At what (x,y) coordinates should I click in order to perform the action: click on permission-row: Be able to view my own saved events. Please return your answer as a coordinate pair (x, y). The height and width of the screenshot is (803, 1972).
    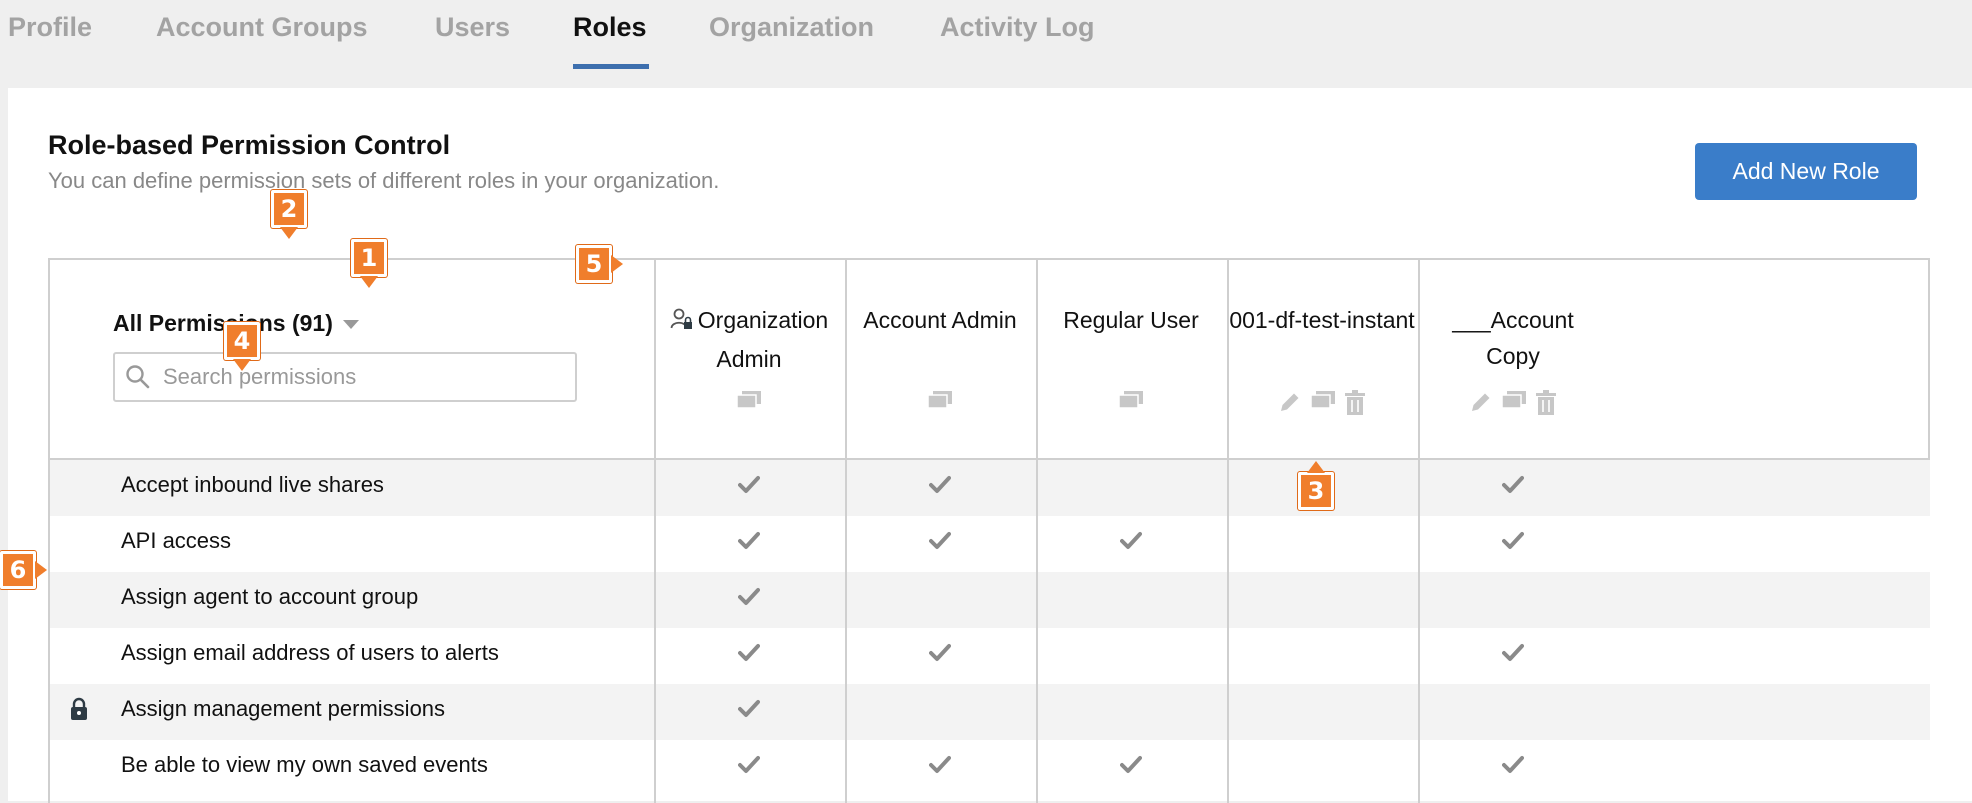
    Looking at the image, I should click on (990, 768).